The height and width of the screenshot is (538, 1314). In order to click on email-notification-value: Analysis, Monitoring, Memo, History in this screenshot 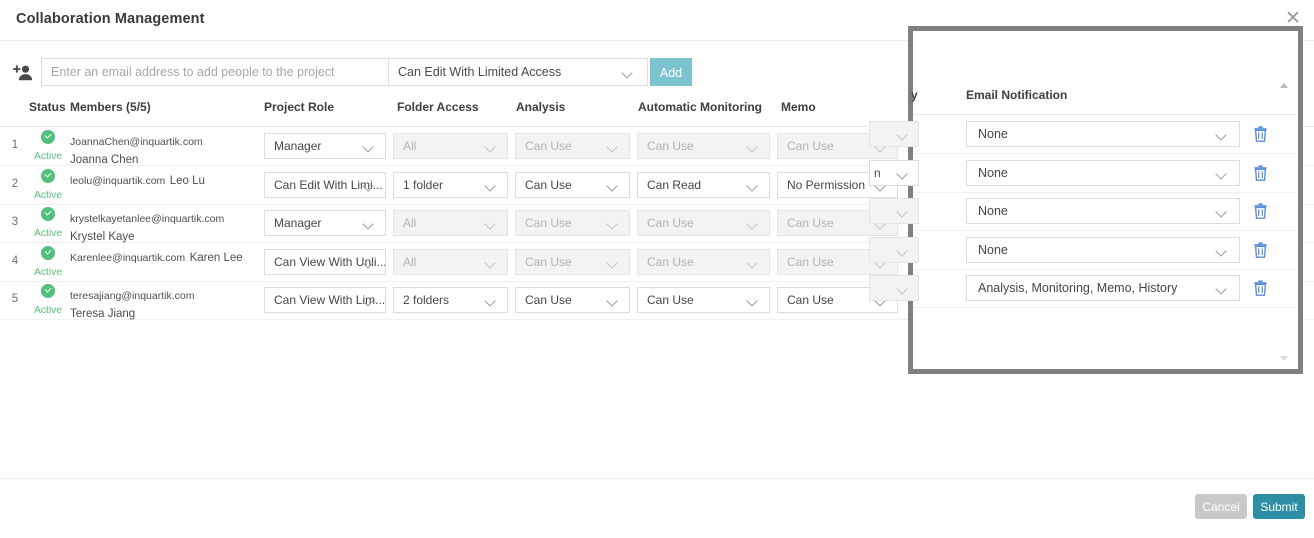, I will do `click(1078, 288)`.